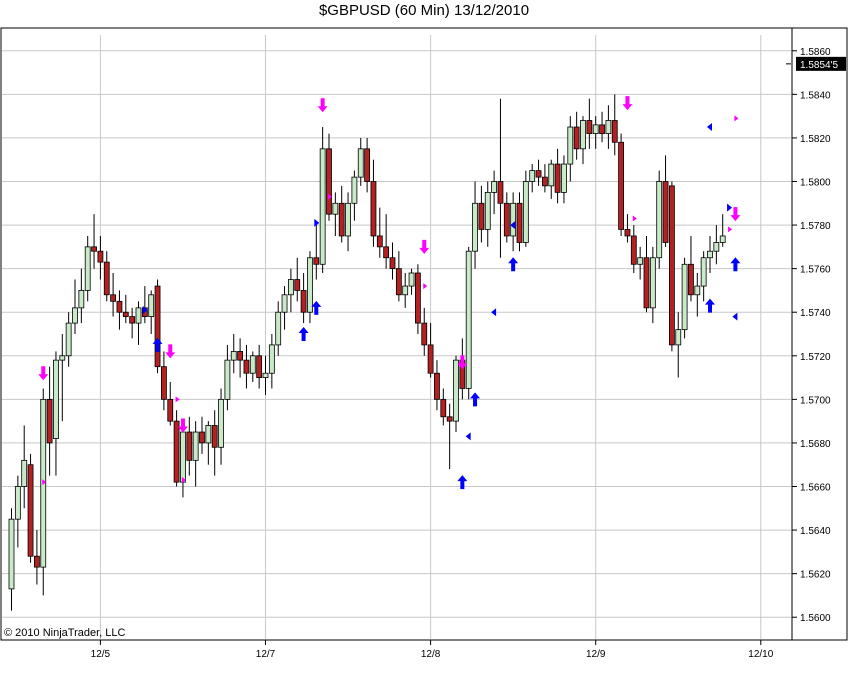  I want to click on y-tick-label: 1.5860, so click(815, 52).